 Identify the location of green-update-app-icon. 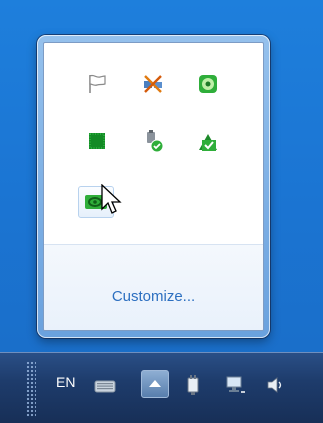
(208, 141).